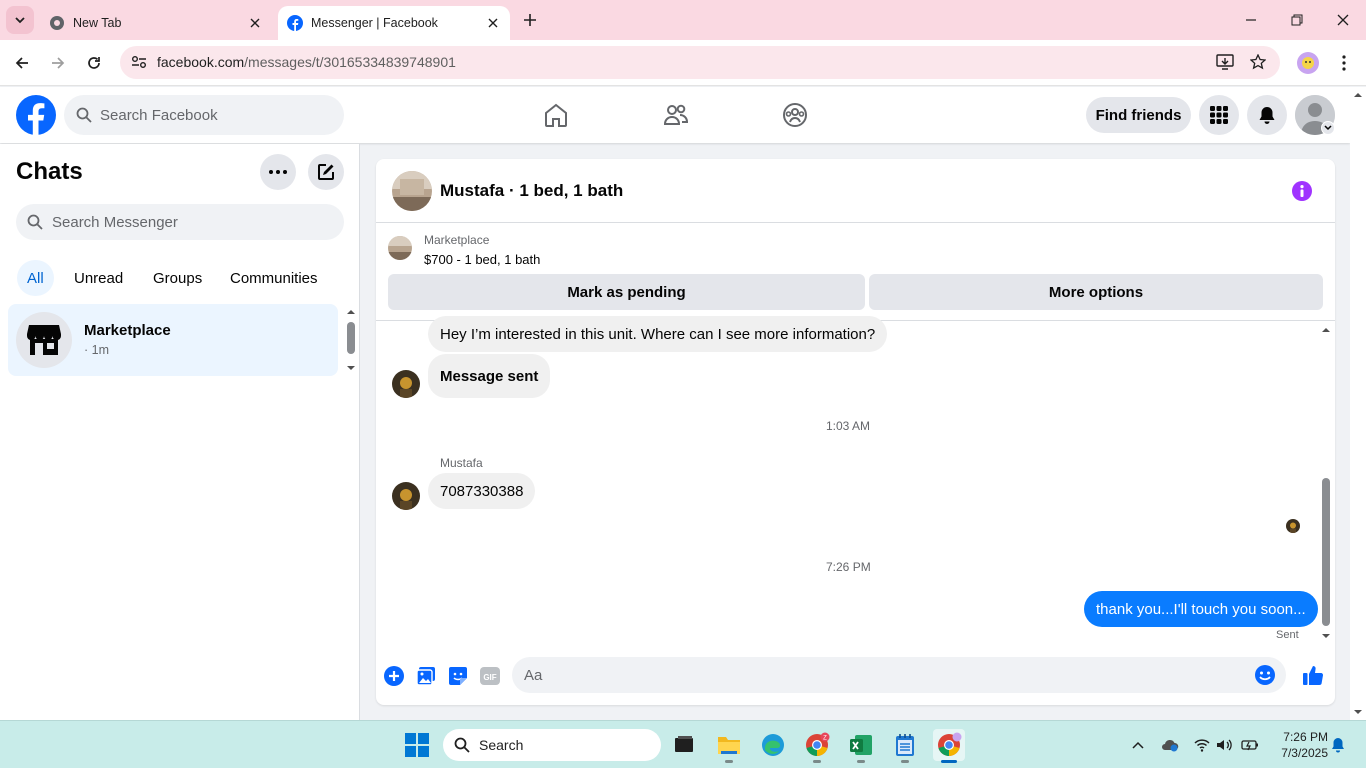  I want to click on messenger-search, so click(180, 222).